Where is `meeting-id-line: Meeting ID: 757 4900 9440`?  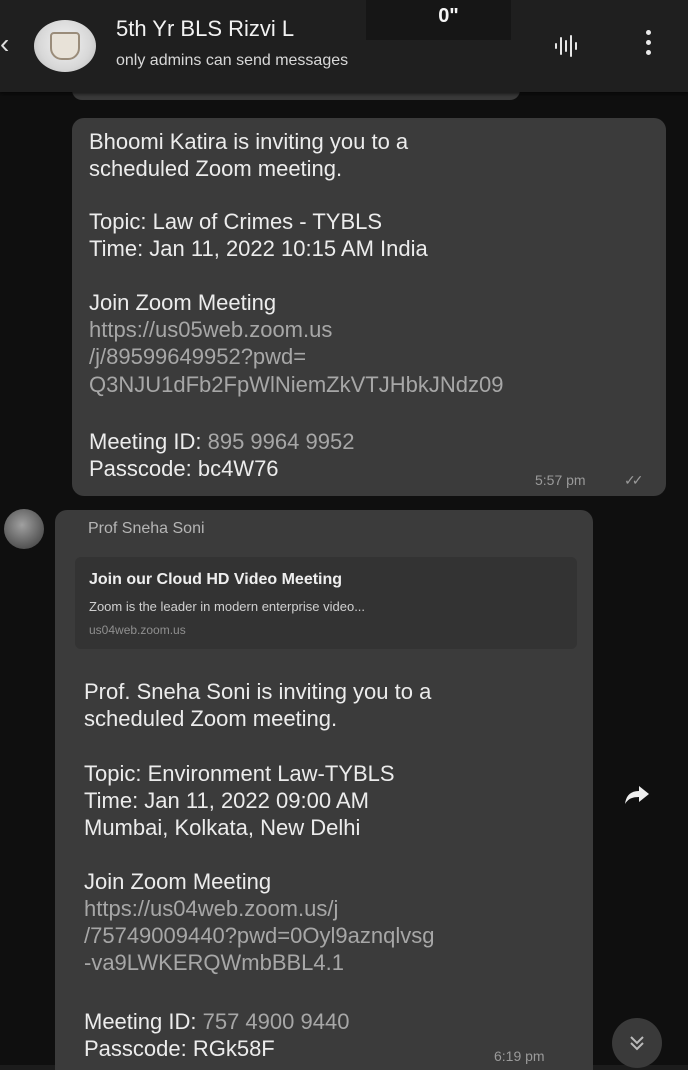
meeting-id-line: Meeting ID: 757 4900 9440 is located at coordinates (216, 1021).